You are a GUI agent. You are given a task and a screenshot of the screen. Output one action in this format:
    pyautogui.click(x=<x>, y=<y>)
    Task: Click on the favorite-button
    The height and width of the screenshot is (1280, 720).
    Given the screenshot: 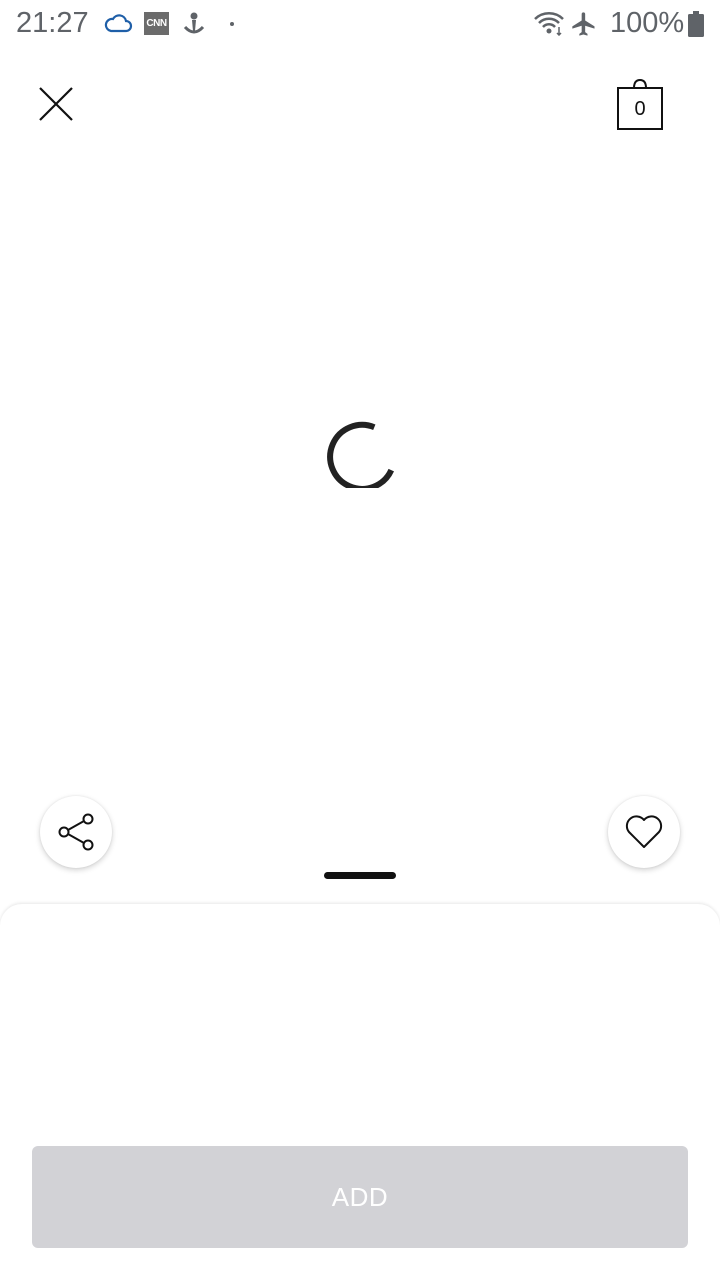 What is the action you would take?
    pyautogui.click(x=644, y=832)
    